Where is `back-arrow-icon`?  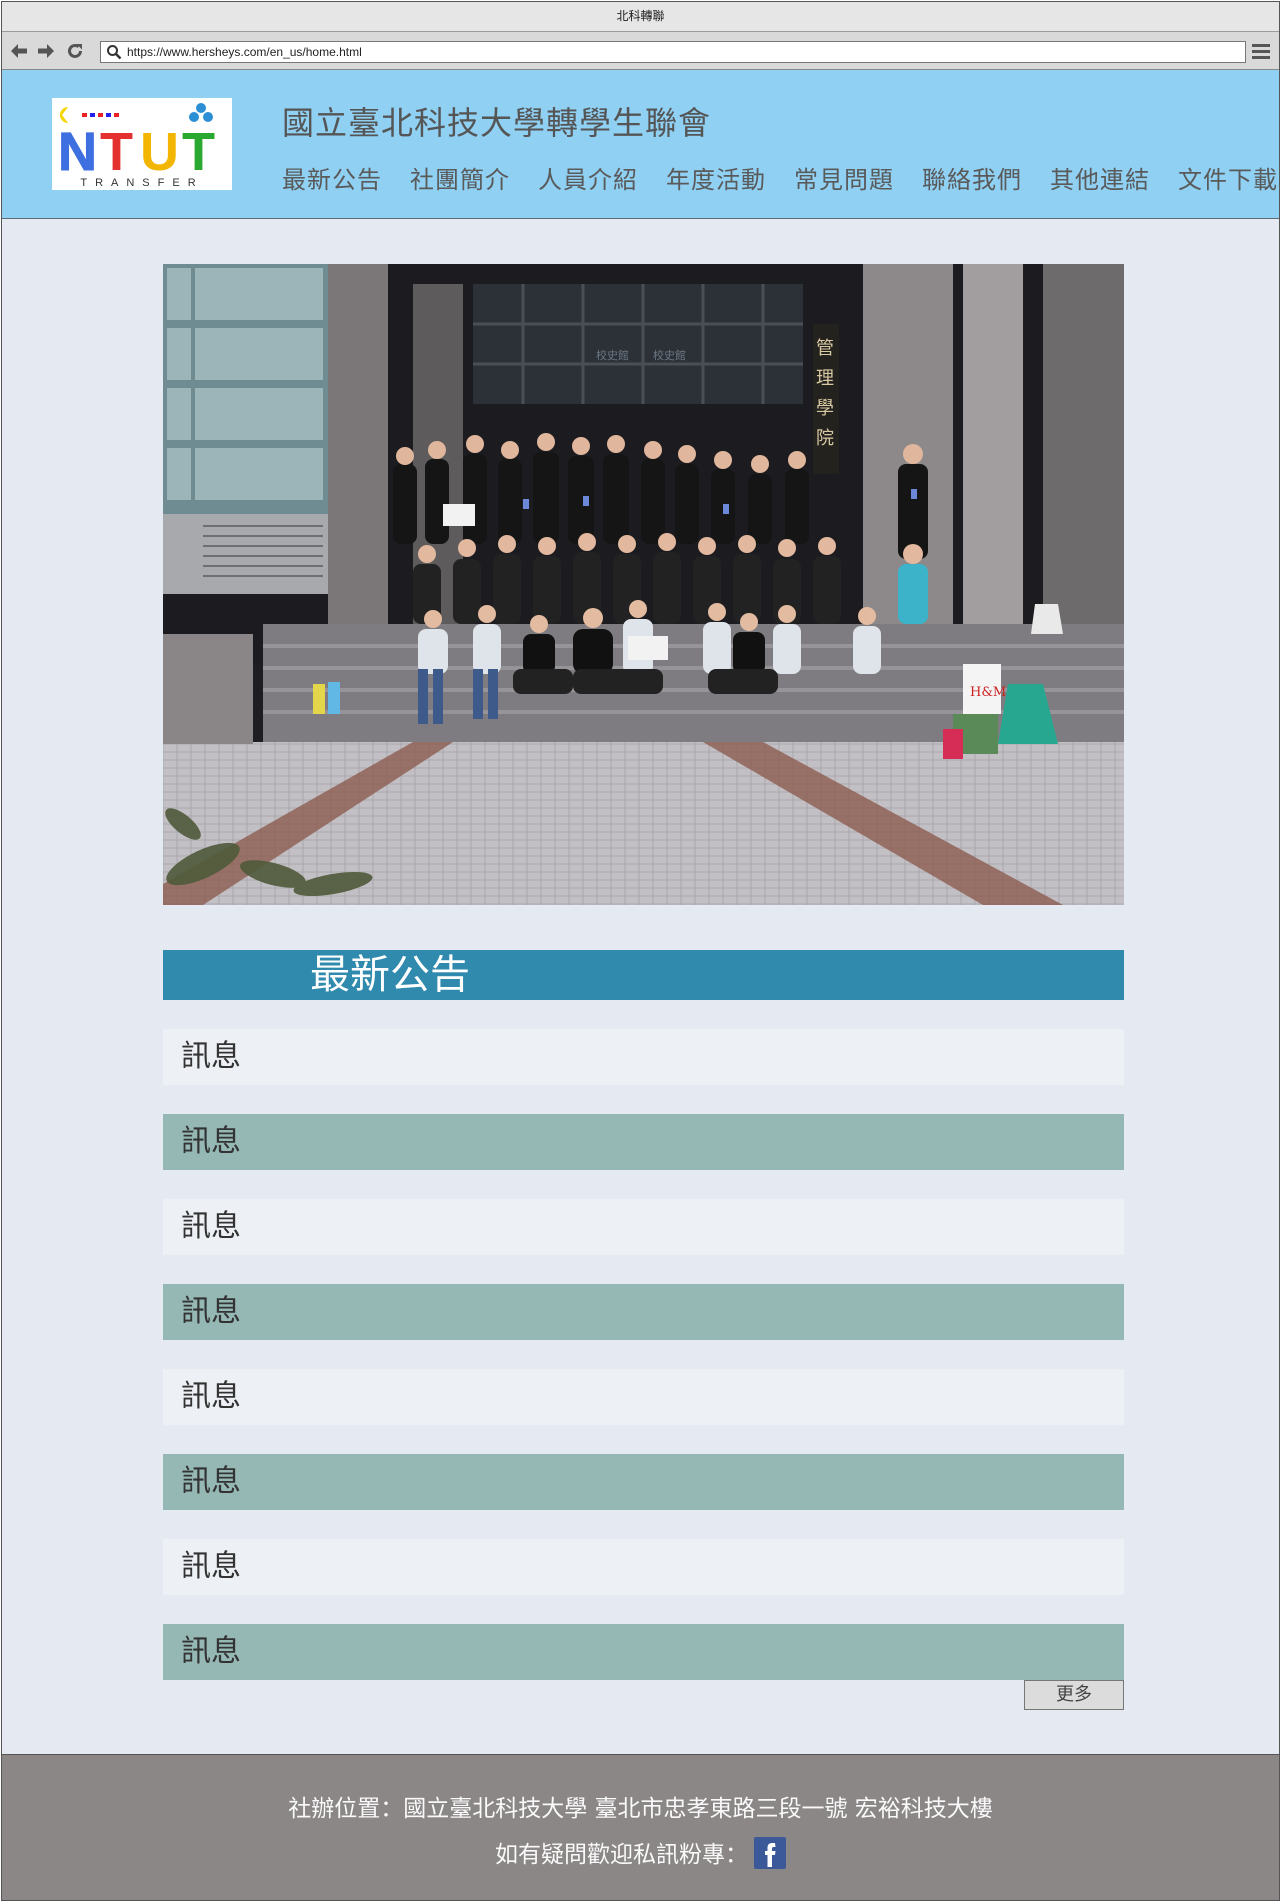
back-arrow-icon is located at coordinates (19, 51).